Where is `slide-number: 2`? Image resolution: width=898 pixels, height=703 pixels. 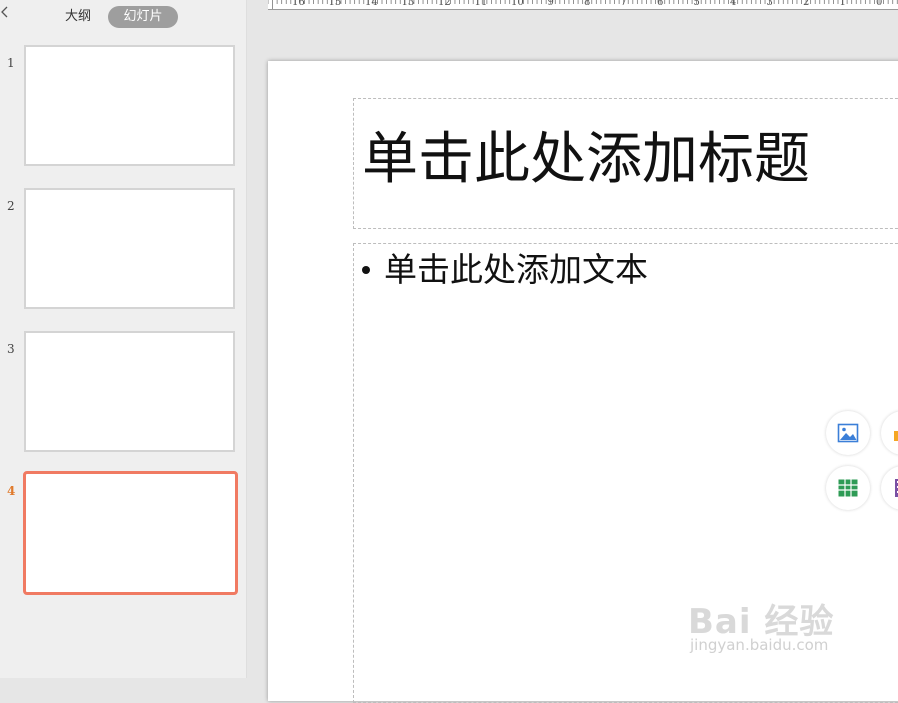 slide-number: 2 is located at coordinates (11, 206).